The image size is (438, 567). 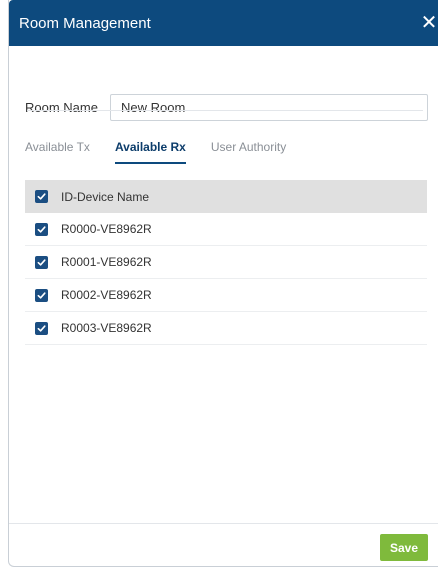 I want to click on table-row: R0001-VE8962R, so click(x=226, y=262).